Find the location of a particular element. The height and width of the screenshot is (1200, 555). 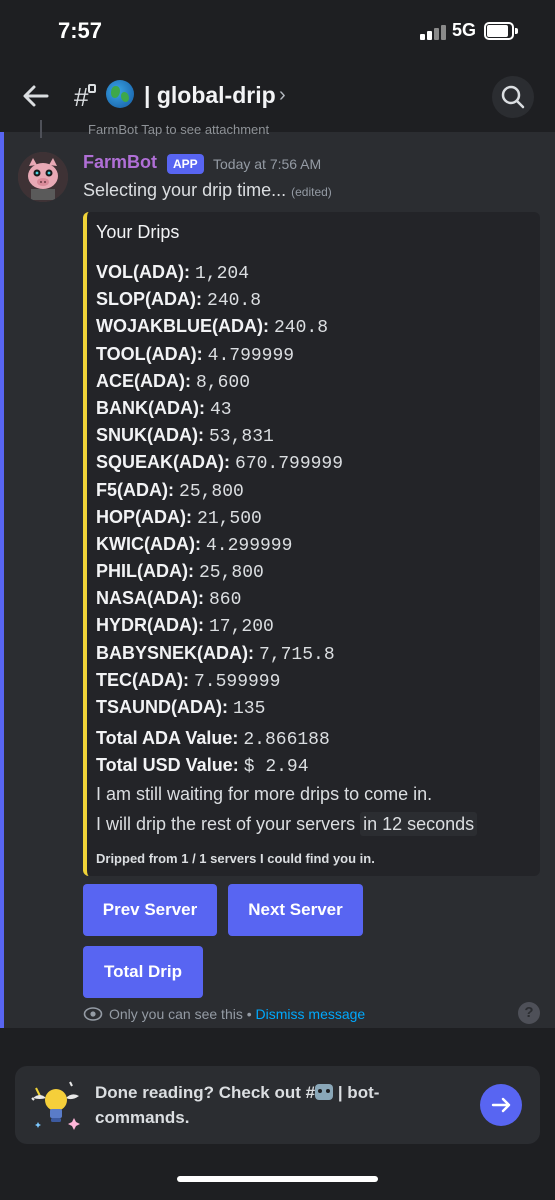

status-bar: 7:57 5G is located at coordinates (277, 32).